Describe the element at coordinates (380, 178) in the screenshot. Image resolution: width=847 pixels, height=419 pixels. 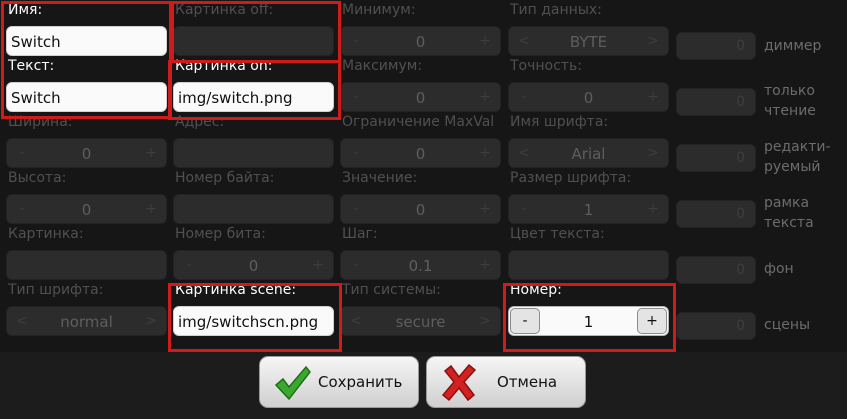
I see `value-label: Значение:` at that location.